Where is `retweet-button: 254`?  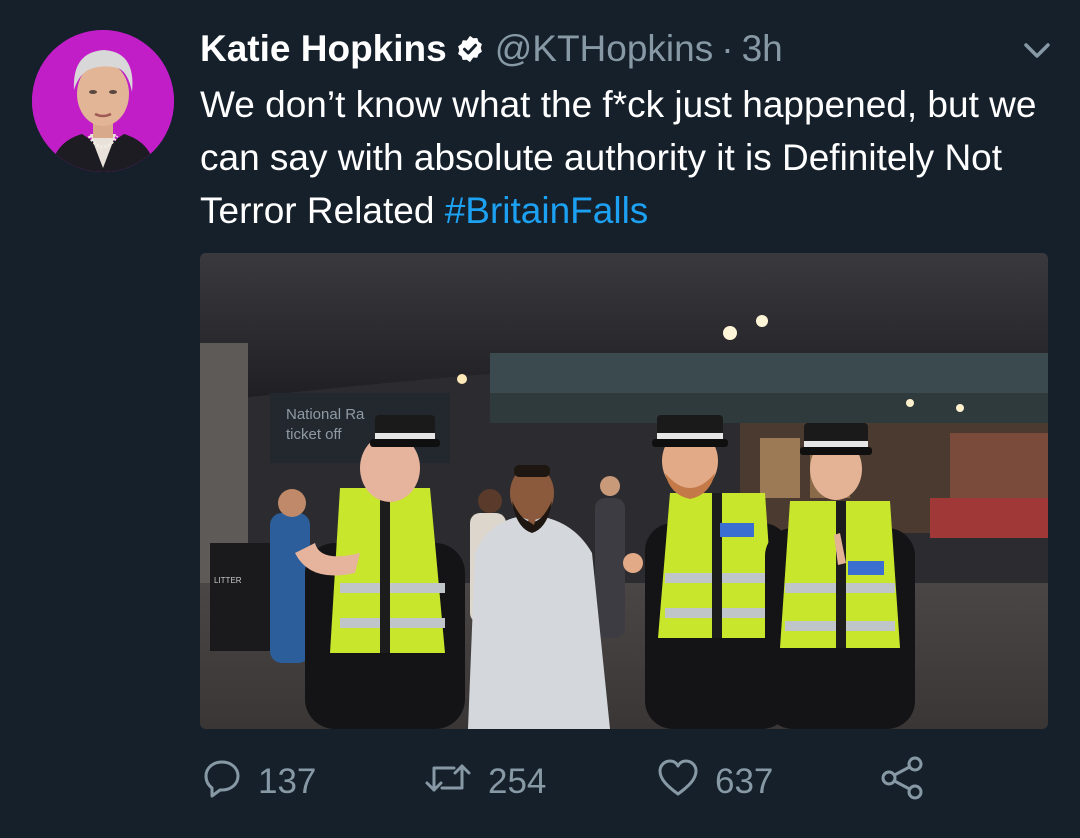 retweet-button: 254 is located at coordinates (484, 782).